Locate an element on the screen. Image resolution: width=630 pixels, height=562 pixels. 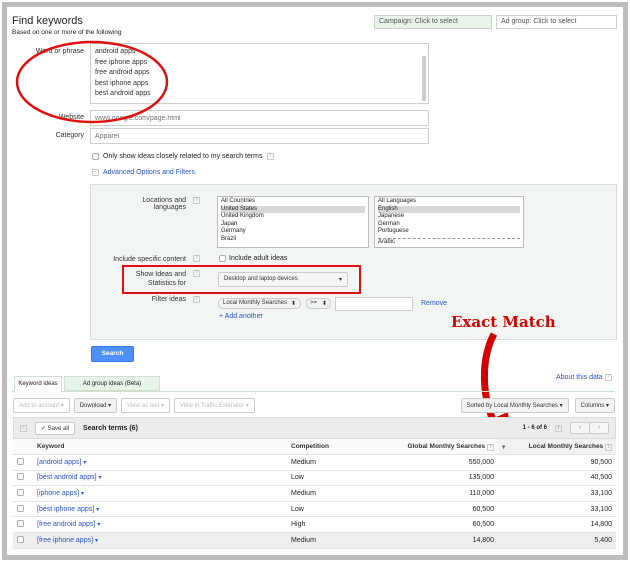
collapse-icon: − is located at coordinates (23, 428).